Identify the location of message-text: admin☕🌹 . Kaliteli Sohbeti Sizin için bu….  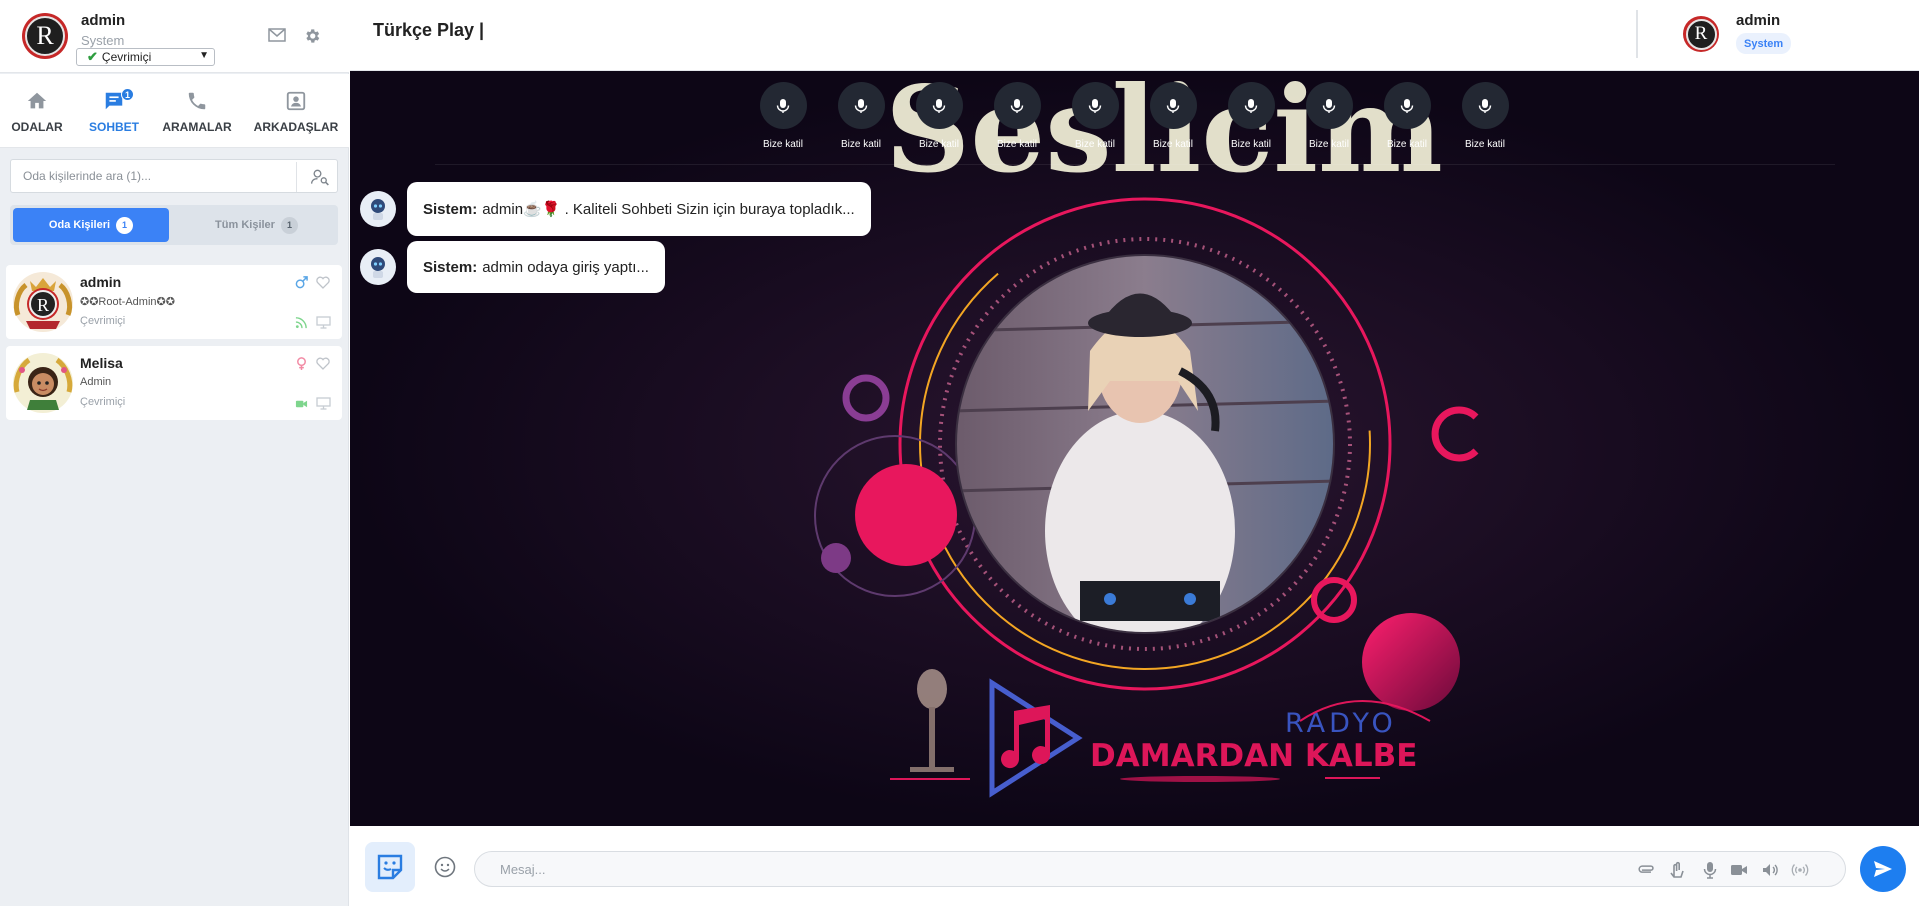
(668, 209).